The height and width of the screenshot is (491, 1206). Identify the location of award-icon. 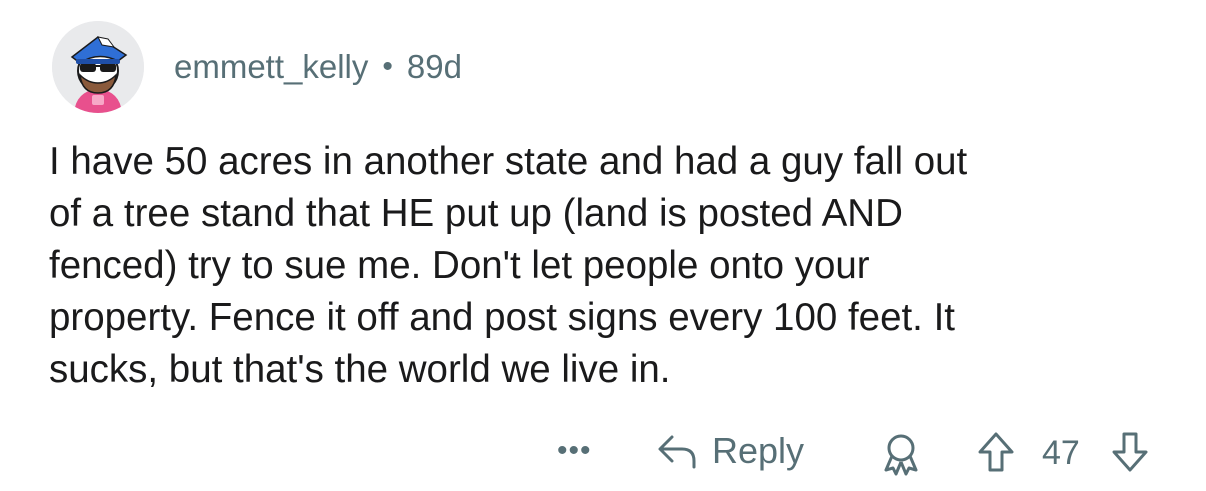
(901, 454).